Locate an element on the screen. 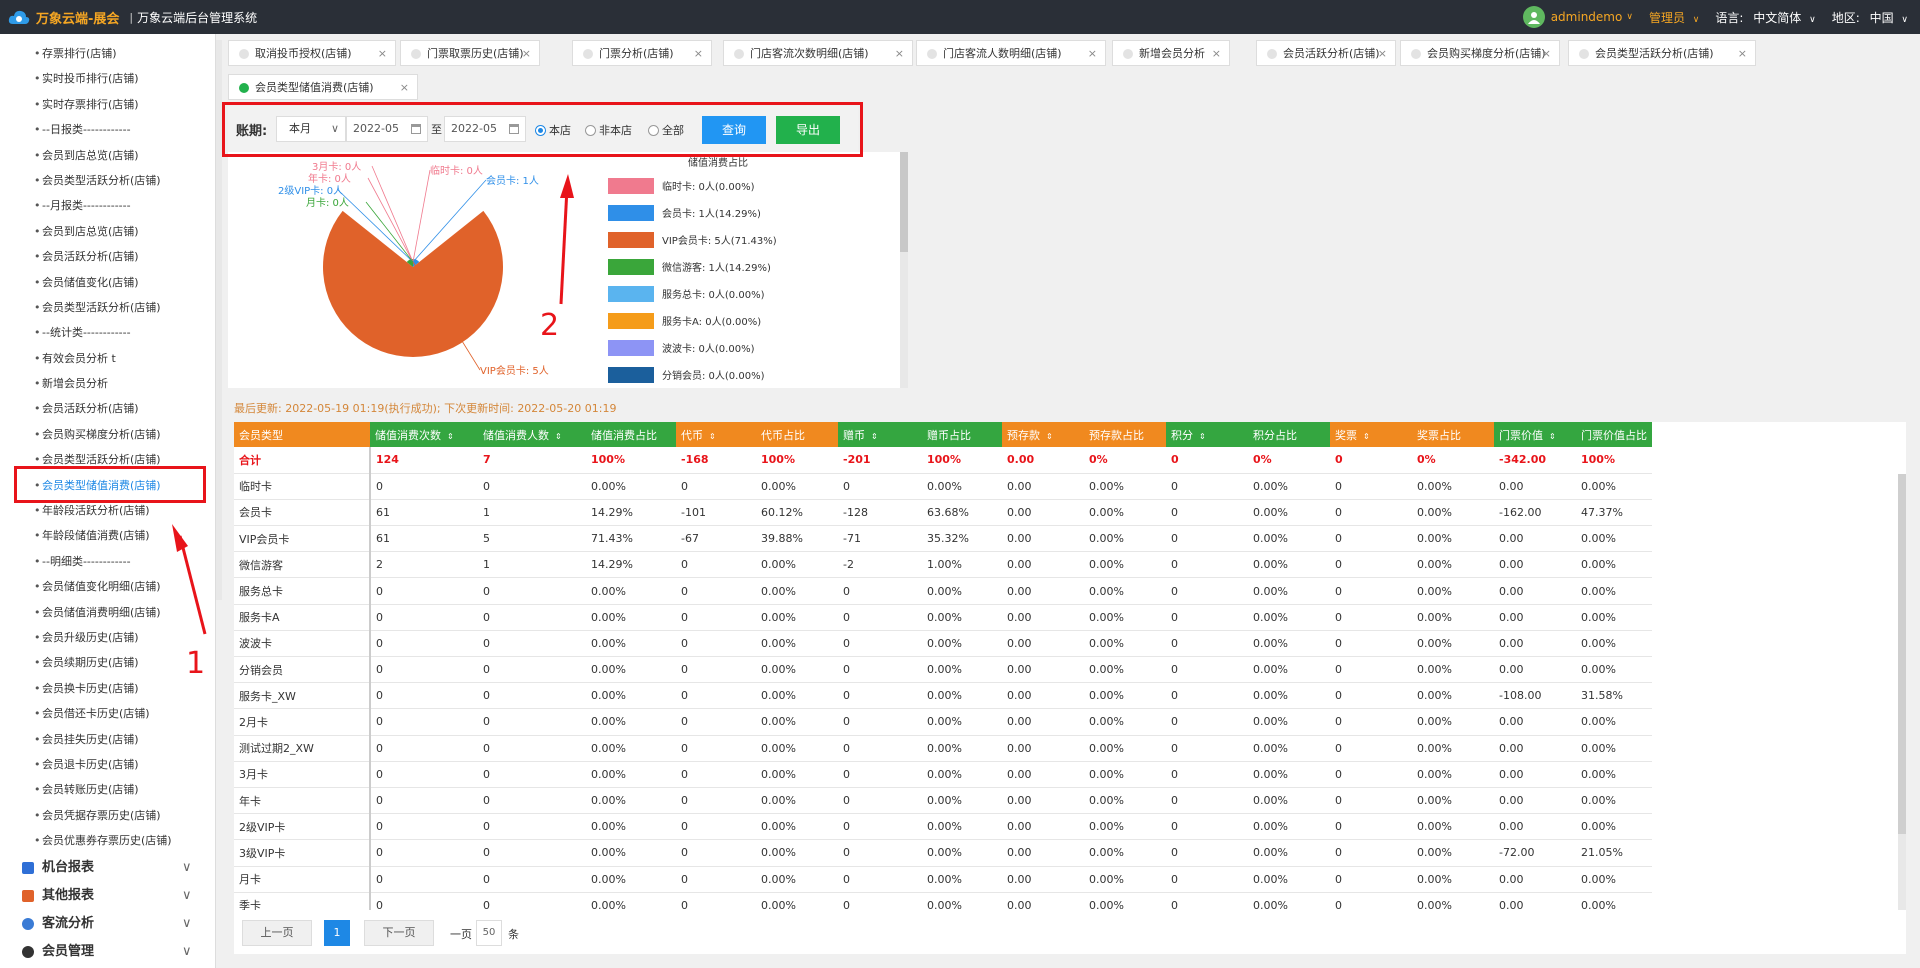 The width and height of the screenshot is (1920, 968). annotation-arrows is located at coordinates (373, 404).